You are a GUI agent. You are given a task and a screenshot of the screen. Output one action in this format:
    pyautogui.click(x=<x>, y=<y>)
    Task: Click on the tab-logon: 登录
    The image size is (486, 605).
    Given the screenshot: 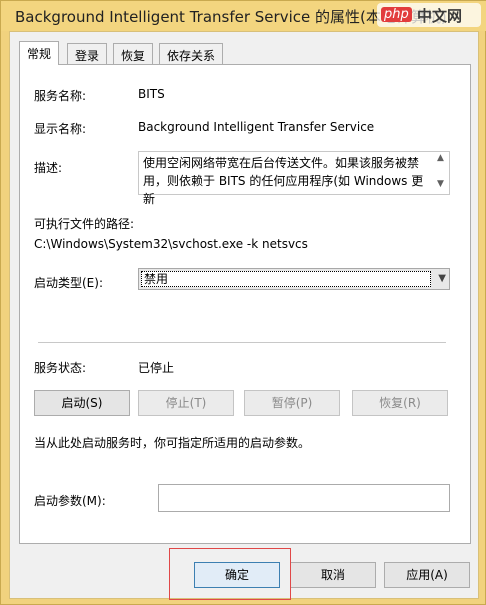 What is the action you would take?
    pyautogui.click(x=87, y=53)
    